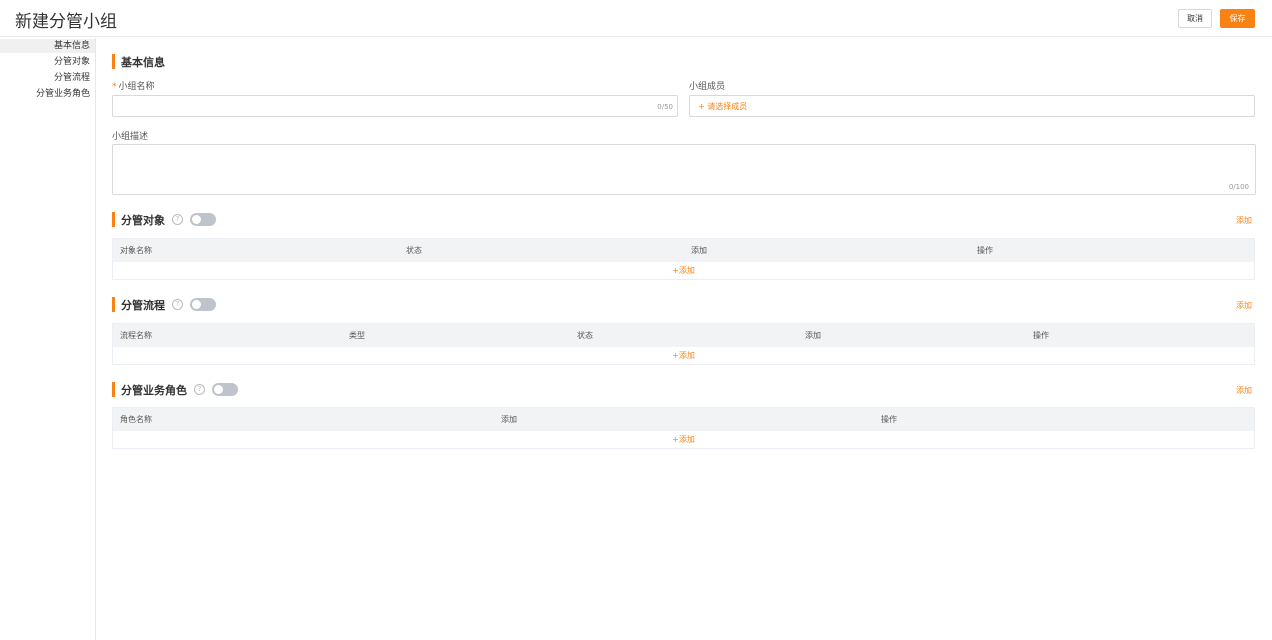 The height and width of the screenshot is (640, 1272). Describe the element at coordinates (203, 219) in the screenshot. I see `objects-toggle` at that location.